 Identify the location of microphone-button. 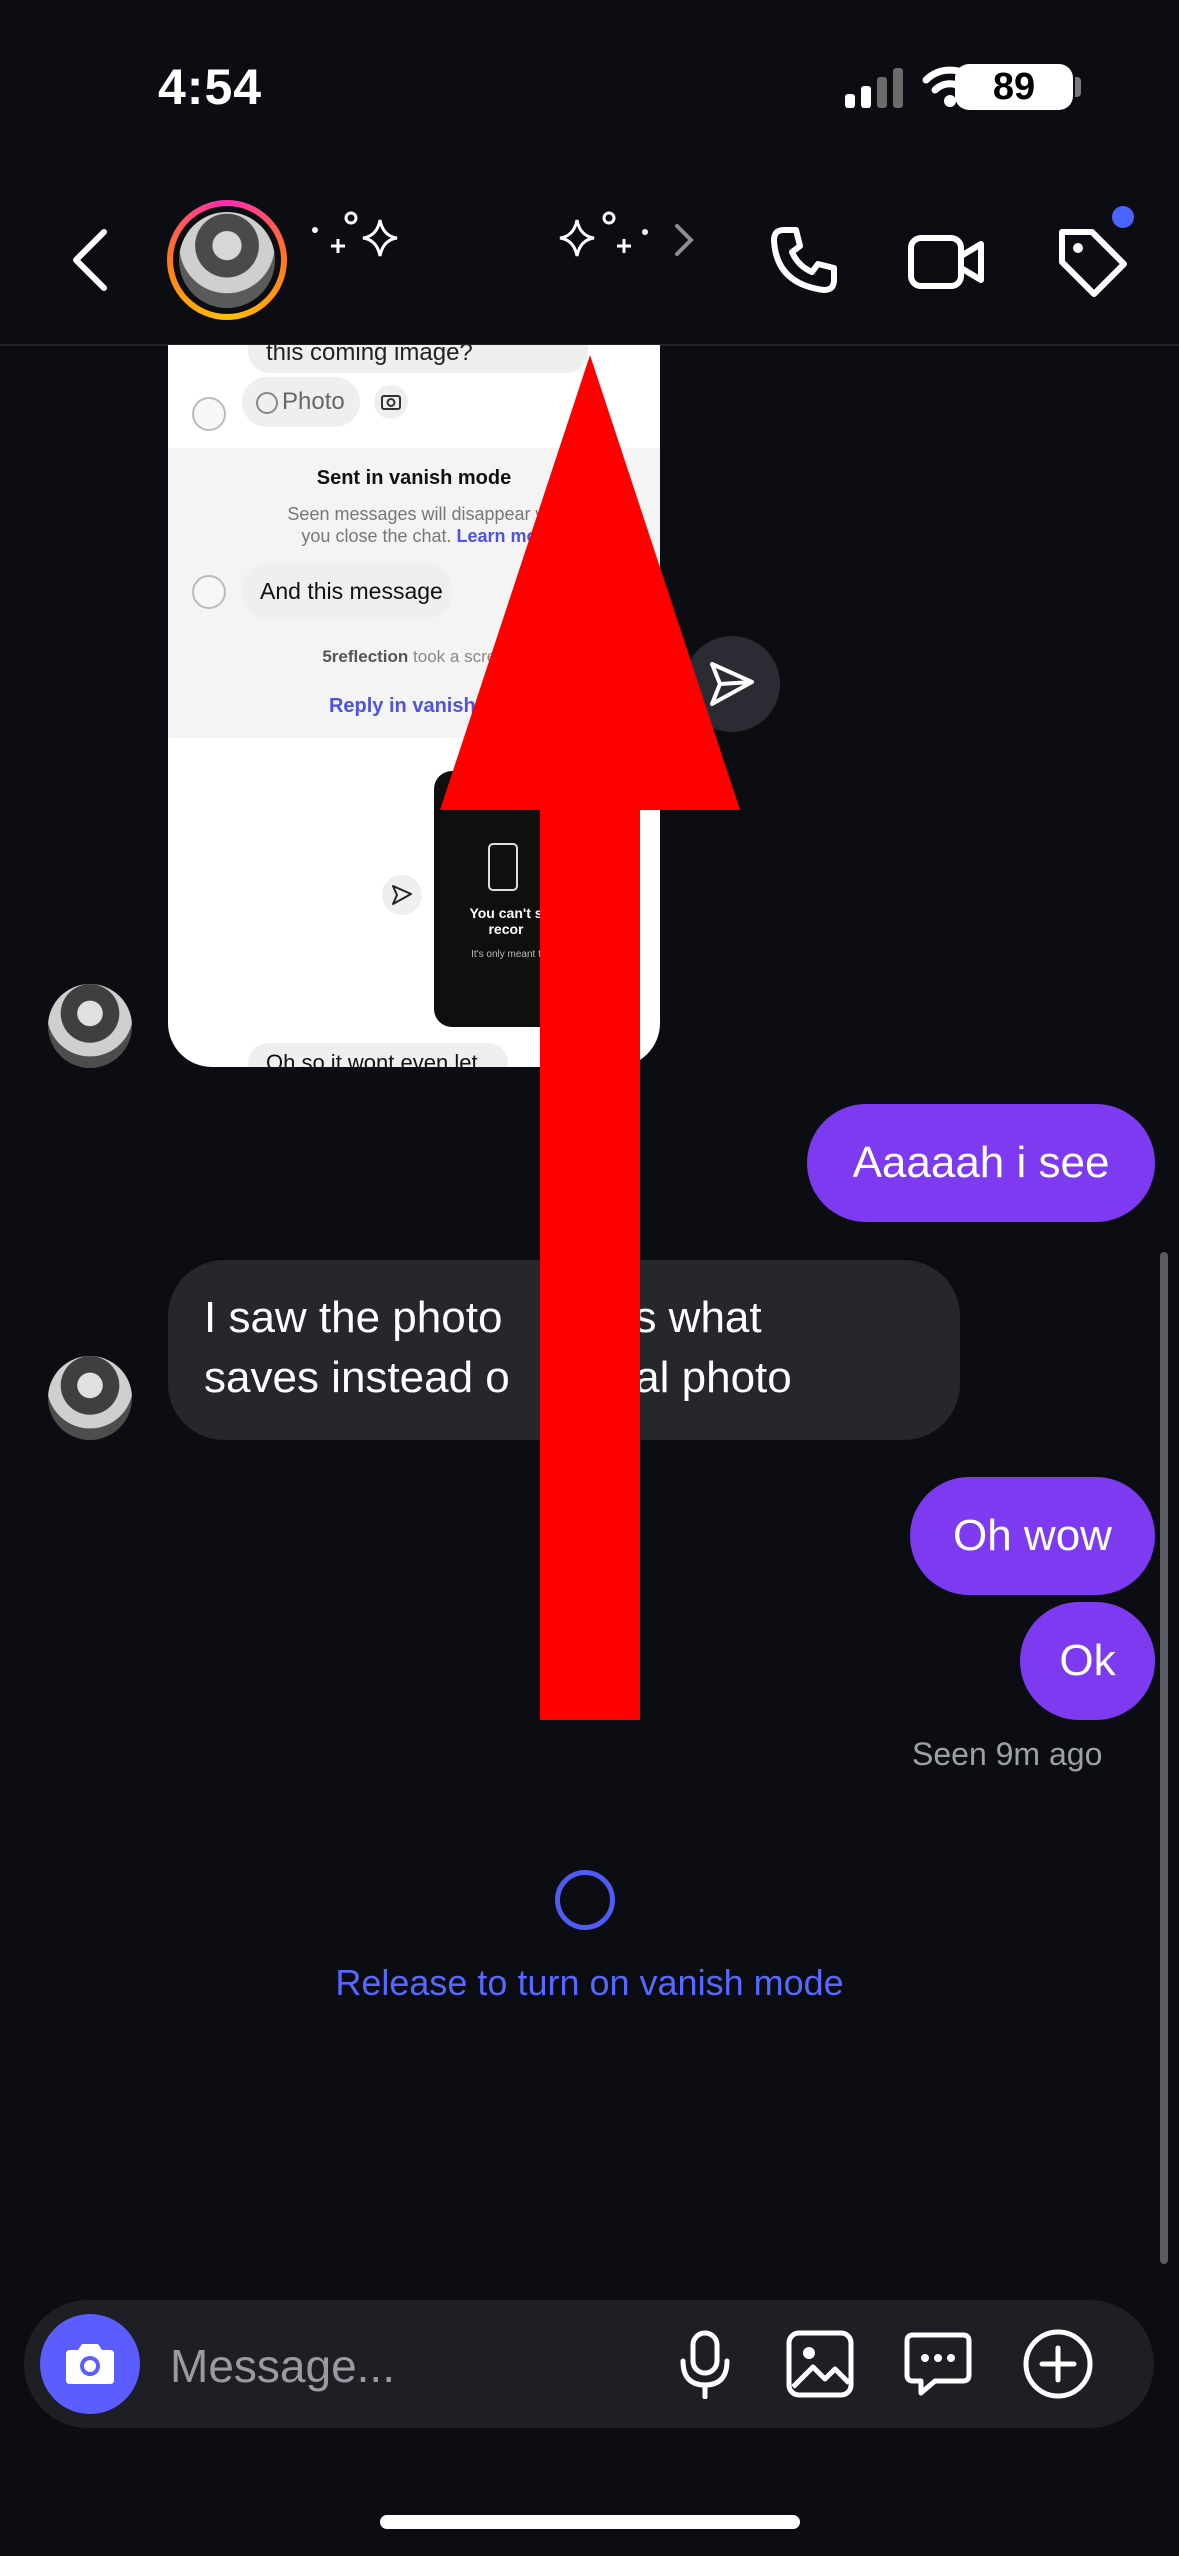
(705, 2364).